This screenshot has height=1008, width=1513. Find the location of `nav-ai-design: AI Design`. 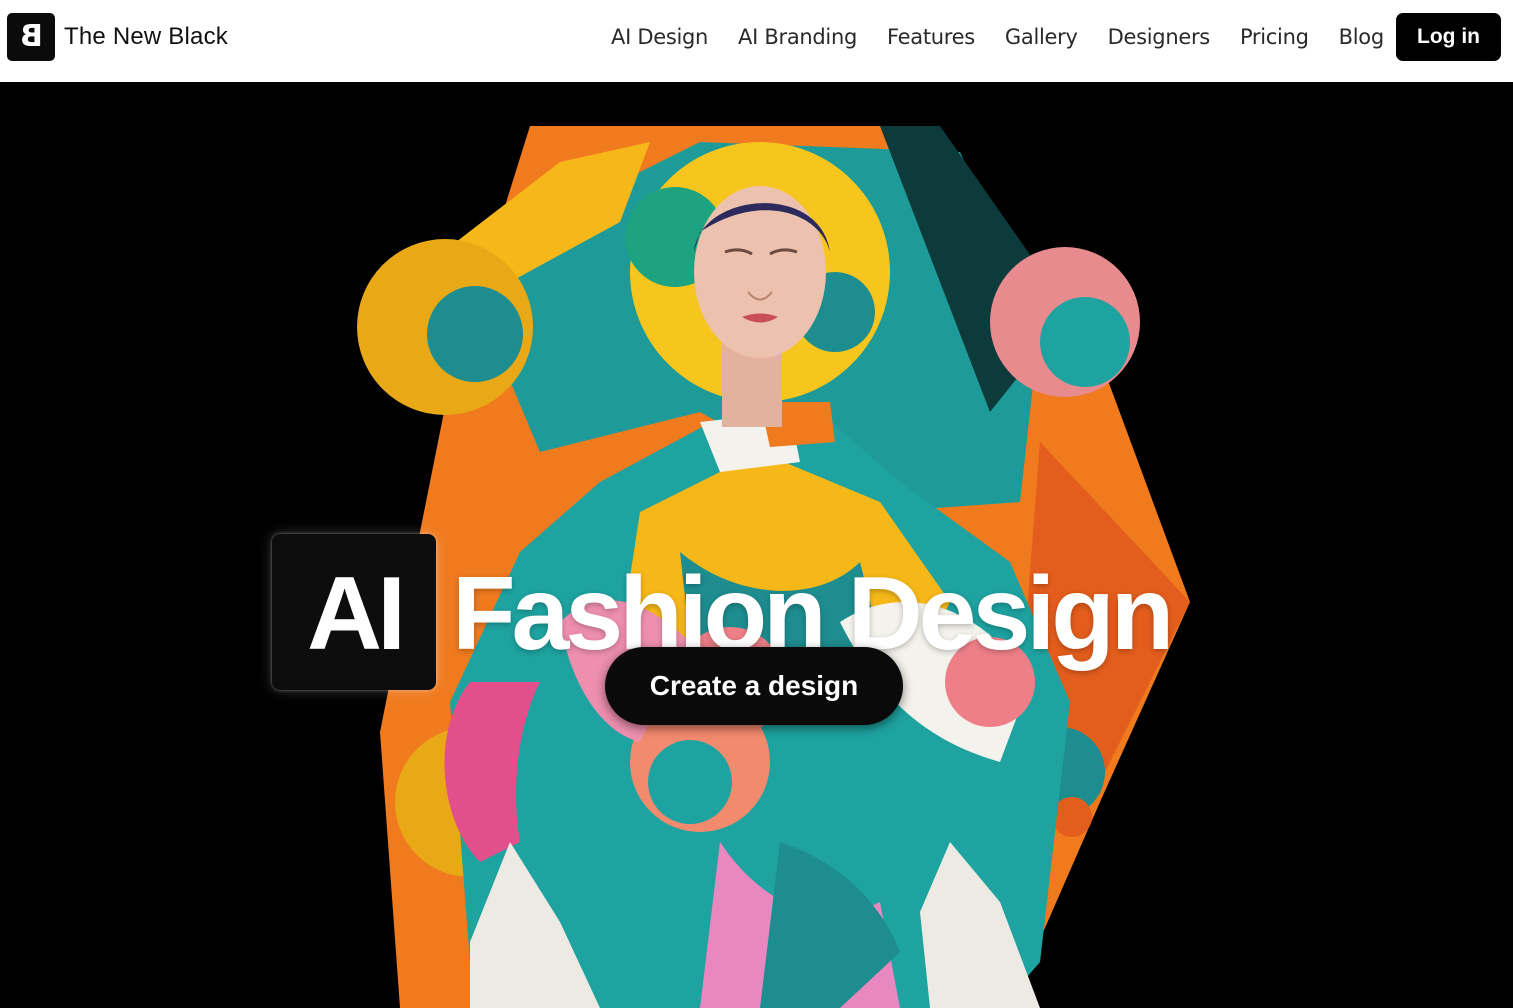

nav-ai-design: AI Design is located at coordinates (659, 37).